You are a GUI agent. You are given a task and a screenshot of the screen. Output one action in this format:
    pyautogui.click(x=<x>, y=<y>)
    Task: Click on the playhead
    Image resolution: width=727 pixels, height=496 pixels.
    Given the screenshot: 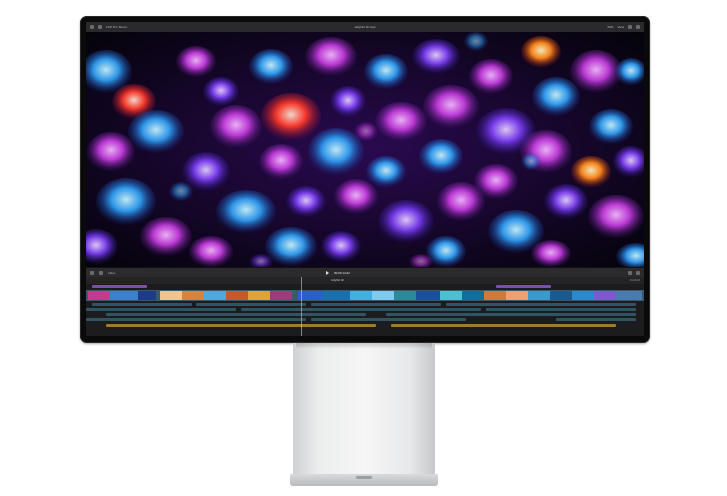 What is the action you would take?
    pyautogui.click(x=301, y=306)
    